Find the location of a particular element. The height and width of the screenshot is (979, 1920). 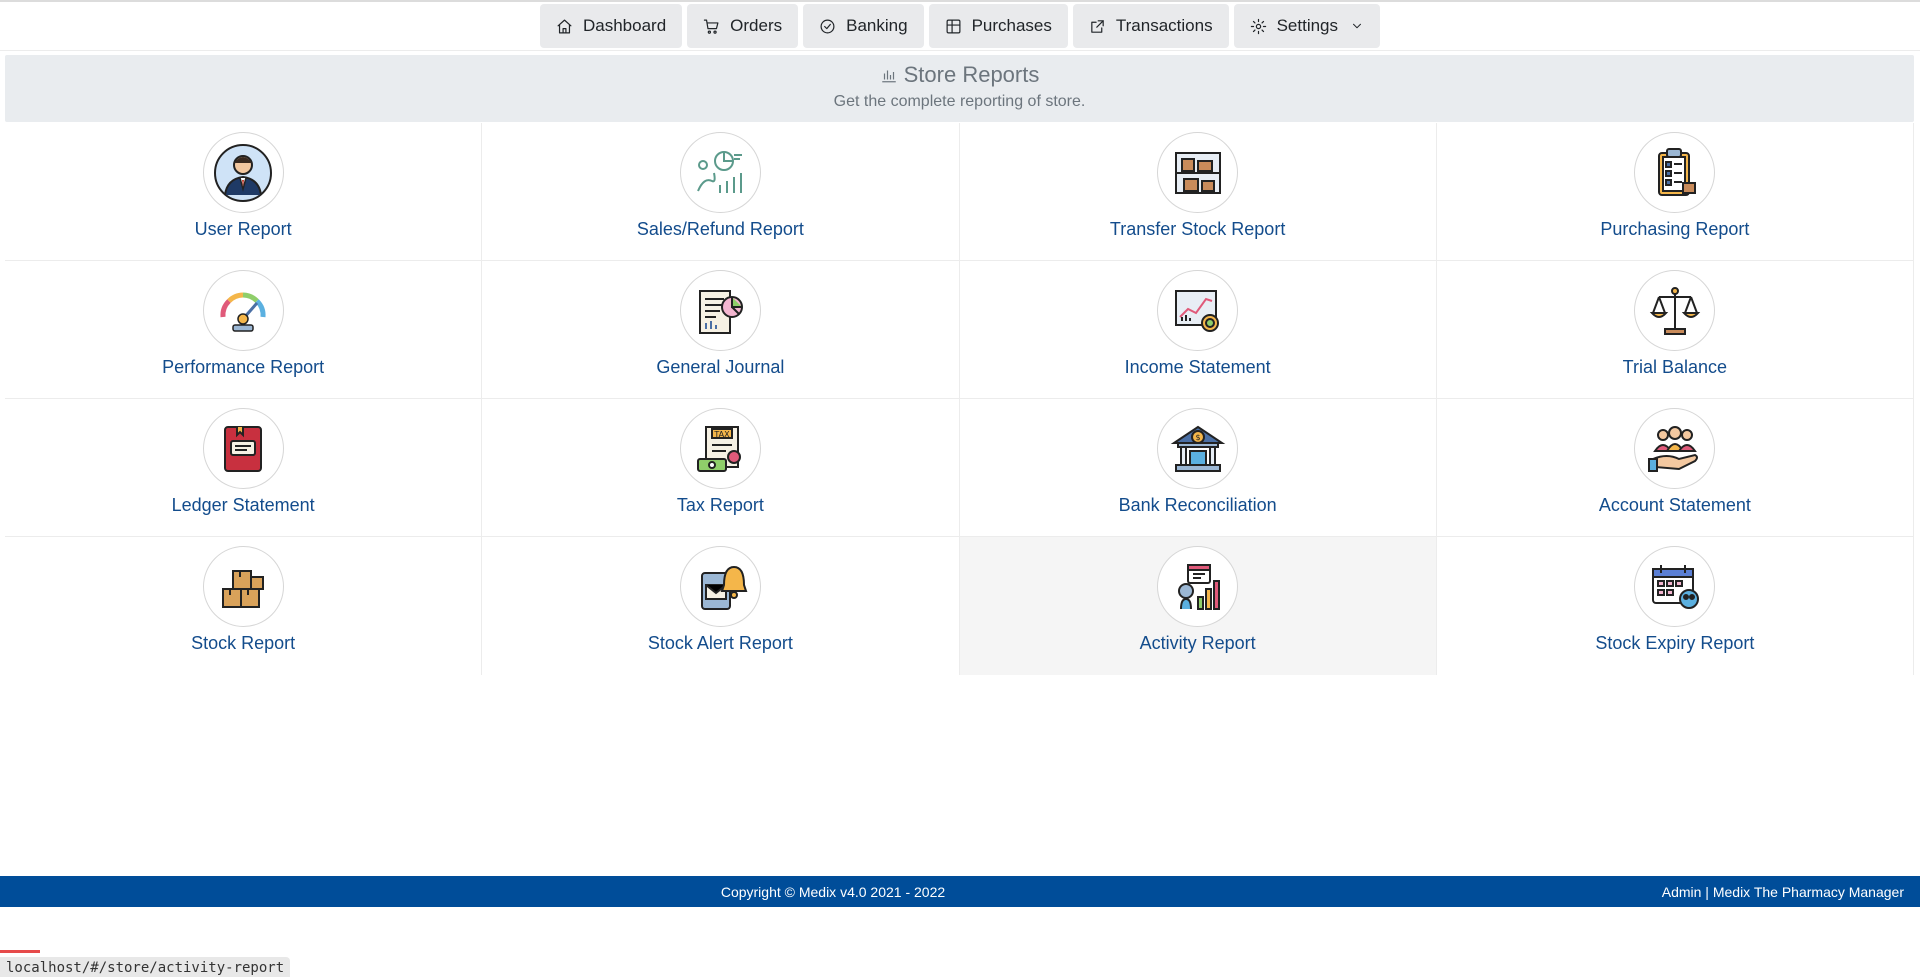

report-label-stock-alert: Stock Alert Report is located at coordinates (720, 643).